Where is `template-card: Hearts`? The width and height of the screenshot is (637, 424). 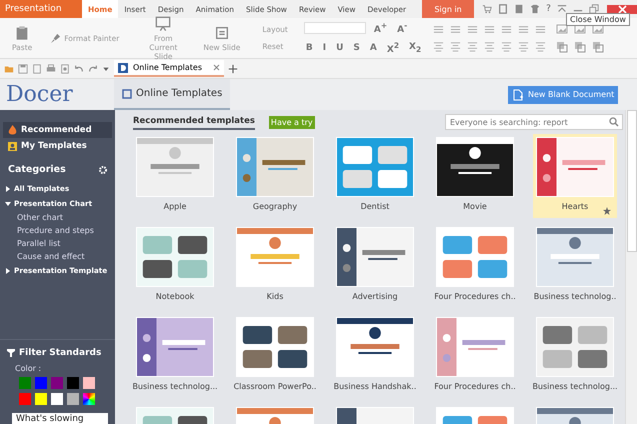 template-card: Hearts is located at coordinates (575, 176).